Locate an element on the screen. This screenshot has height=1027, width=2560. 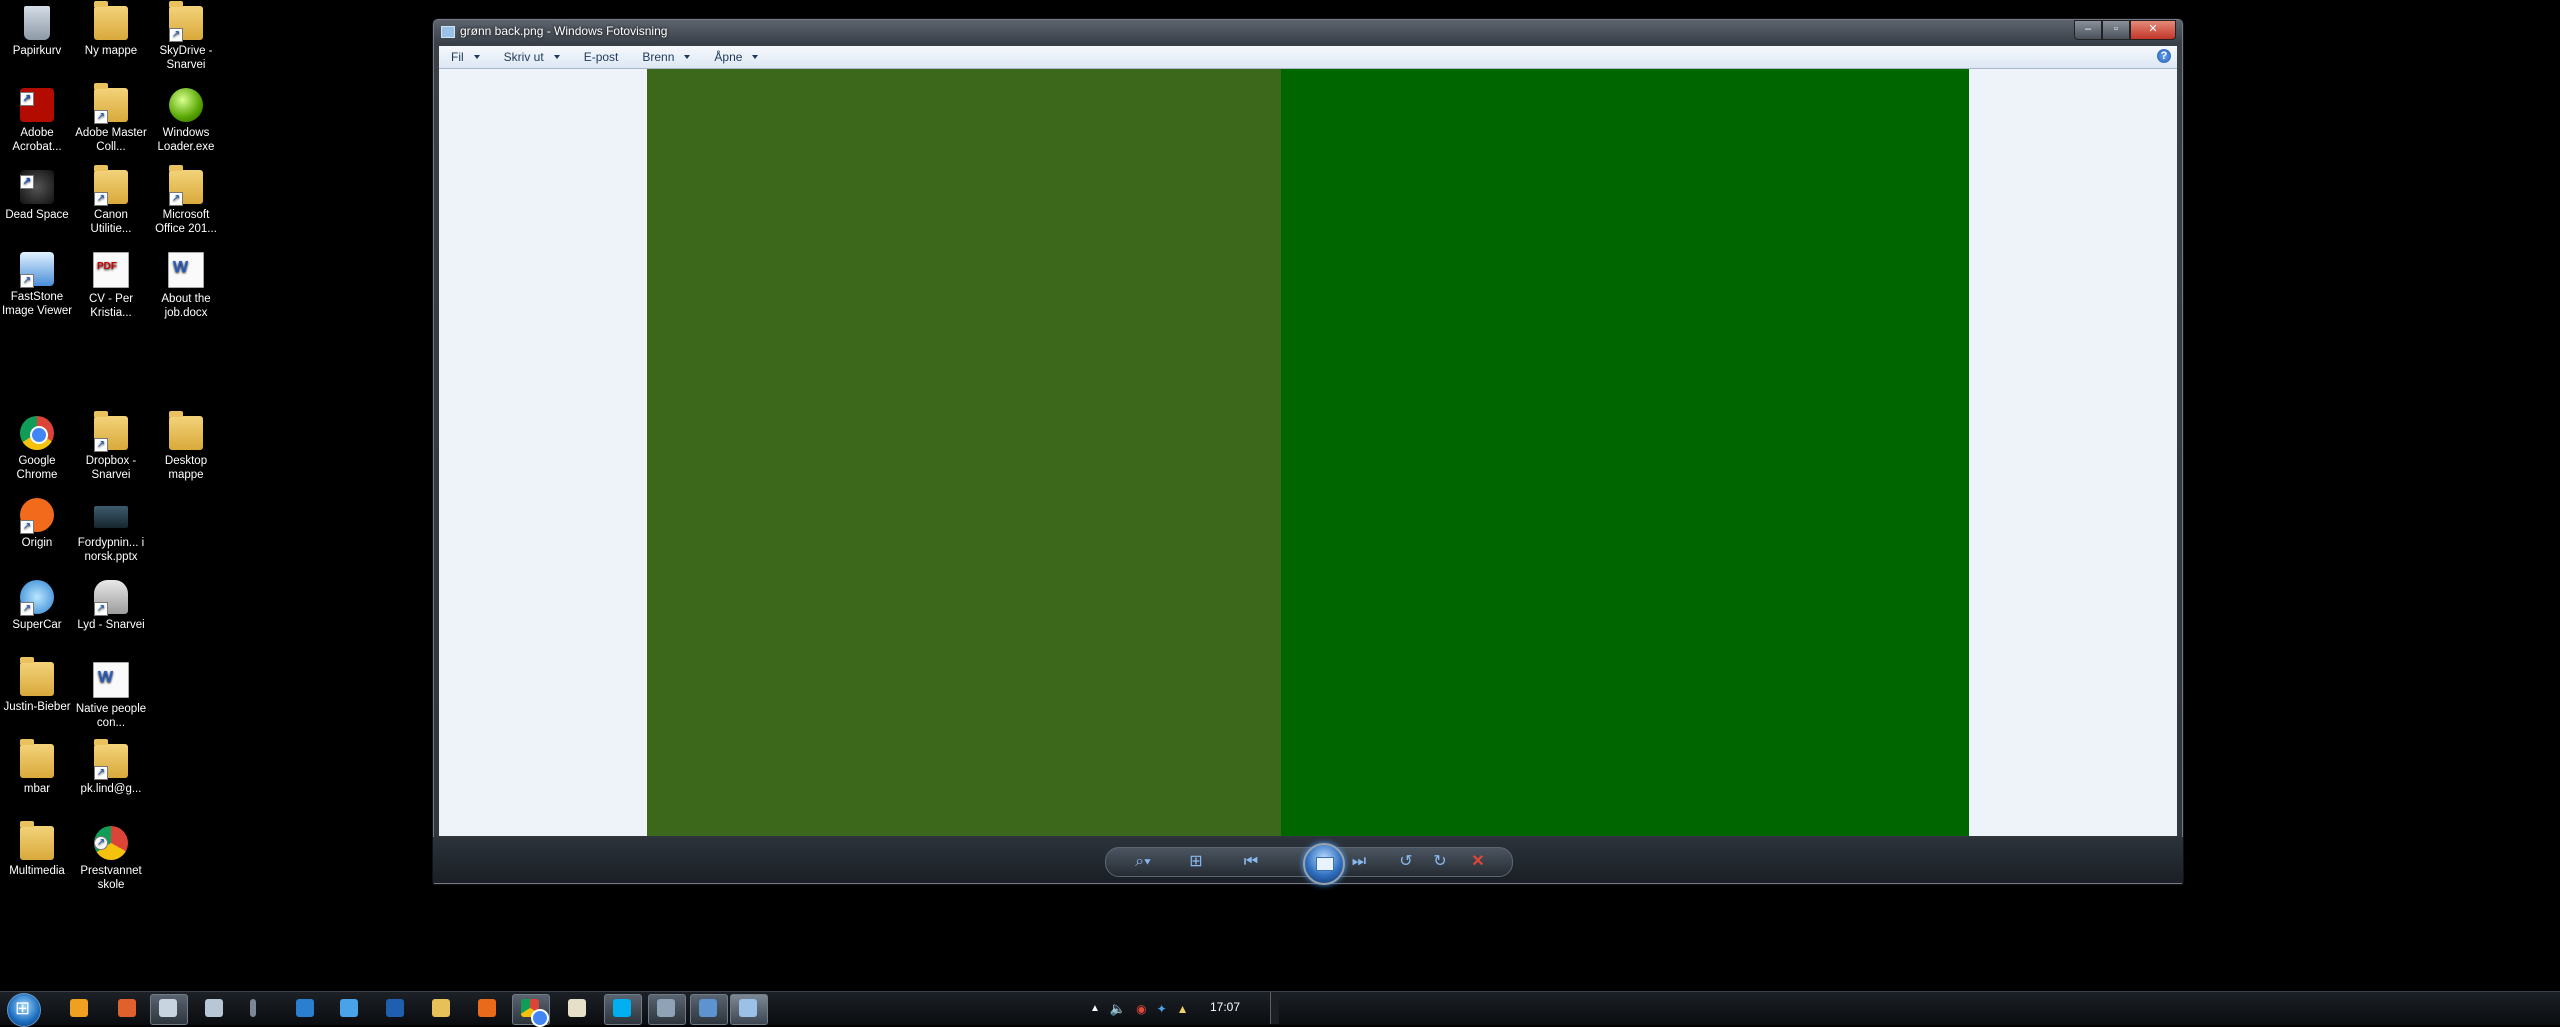
desktop-icon-label: Papirkurv is located at coordinates (37, 51).